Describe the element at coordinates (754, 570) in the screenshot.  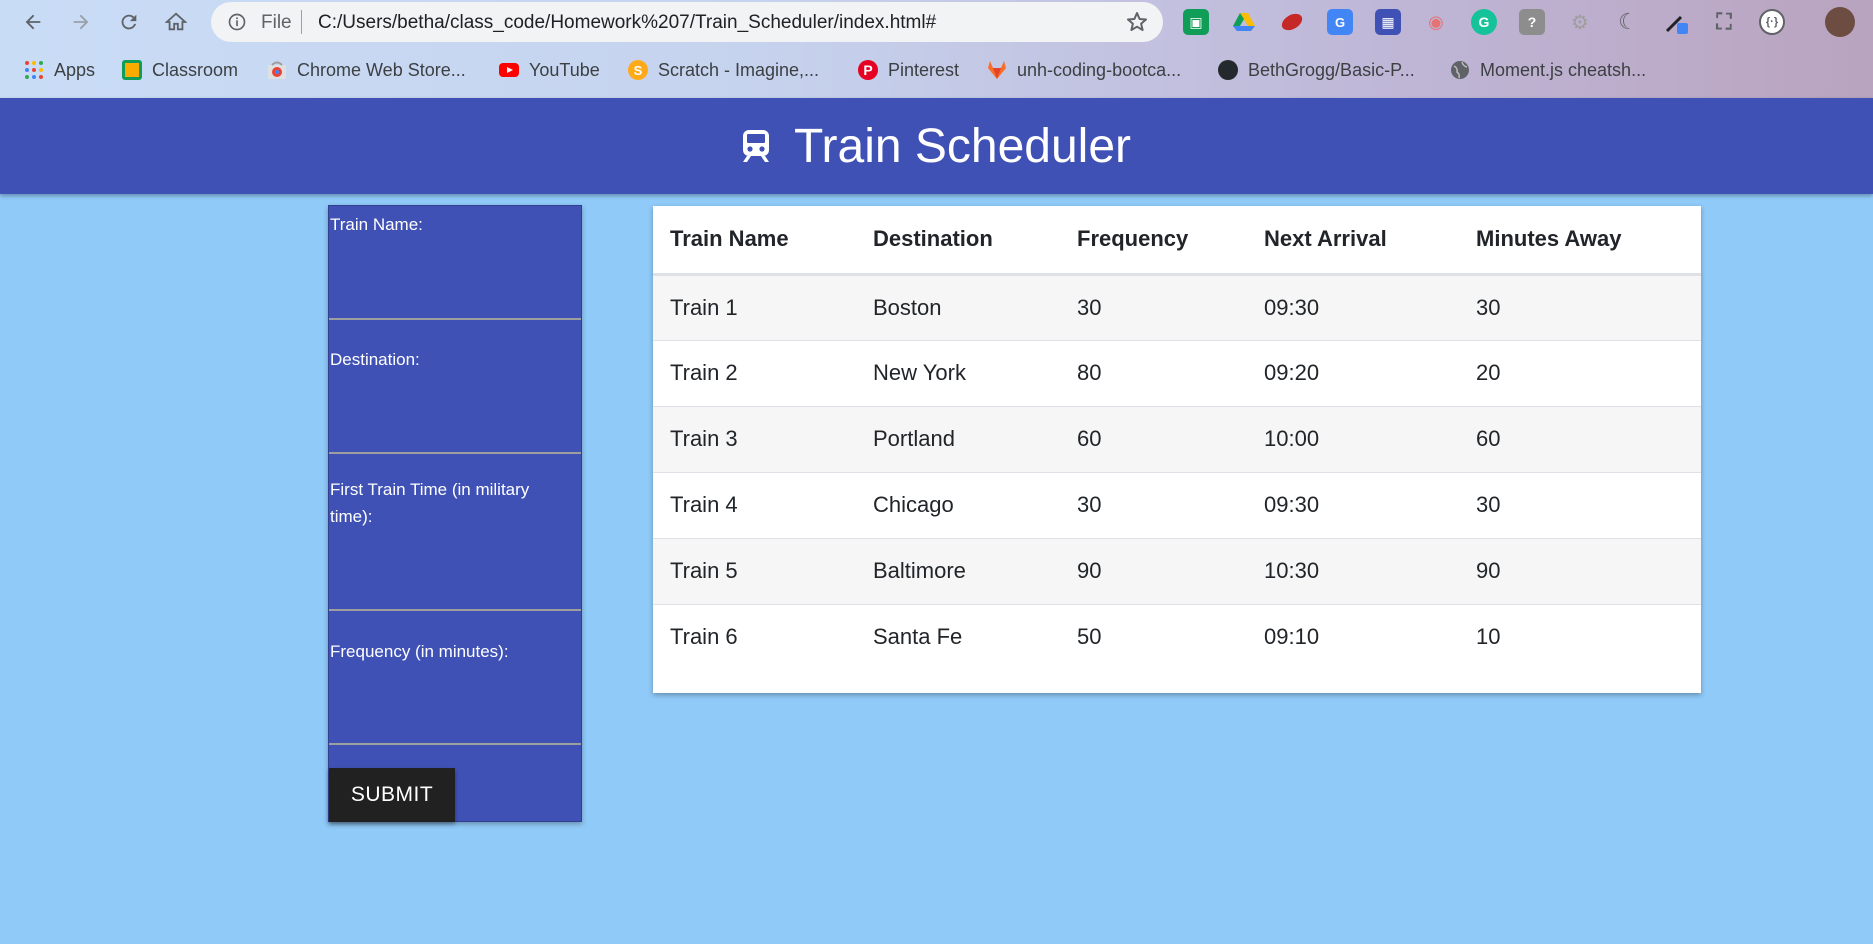
I see `train-name-cell: Train 5` at that location.